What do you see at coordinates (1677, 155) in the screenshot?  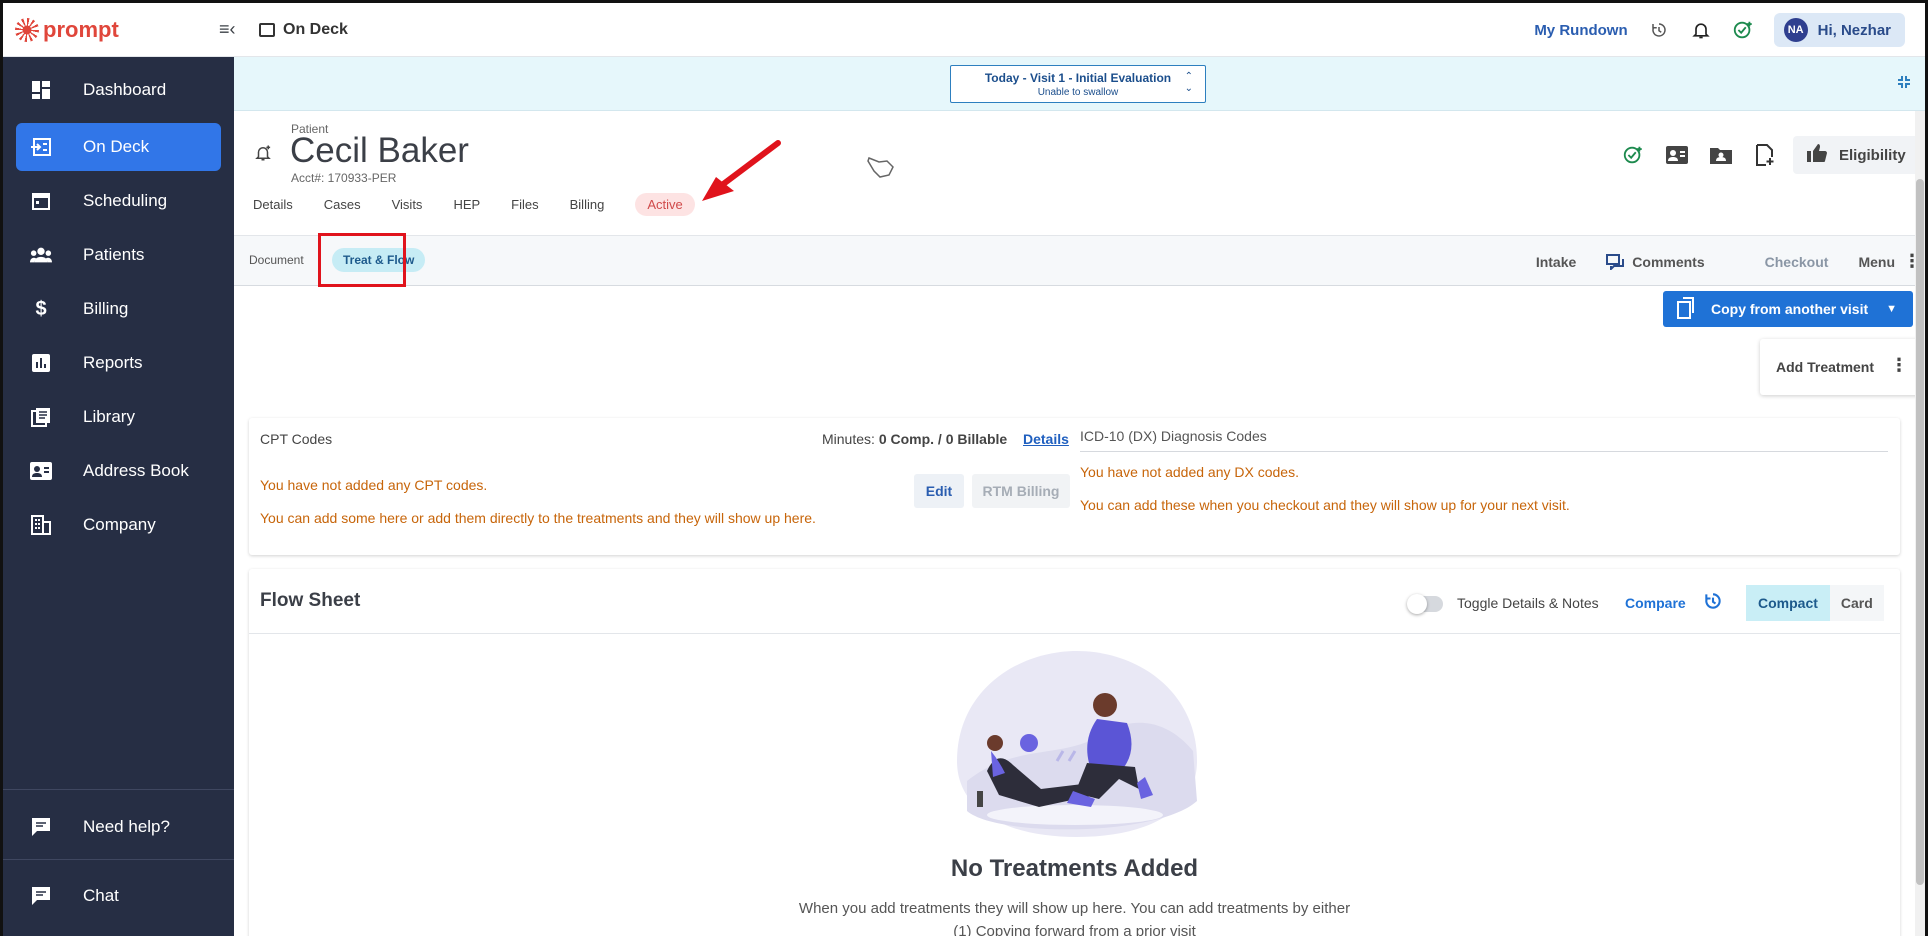 I see `contact-card-icon` at bounding box center [1677, 155].